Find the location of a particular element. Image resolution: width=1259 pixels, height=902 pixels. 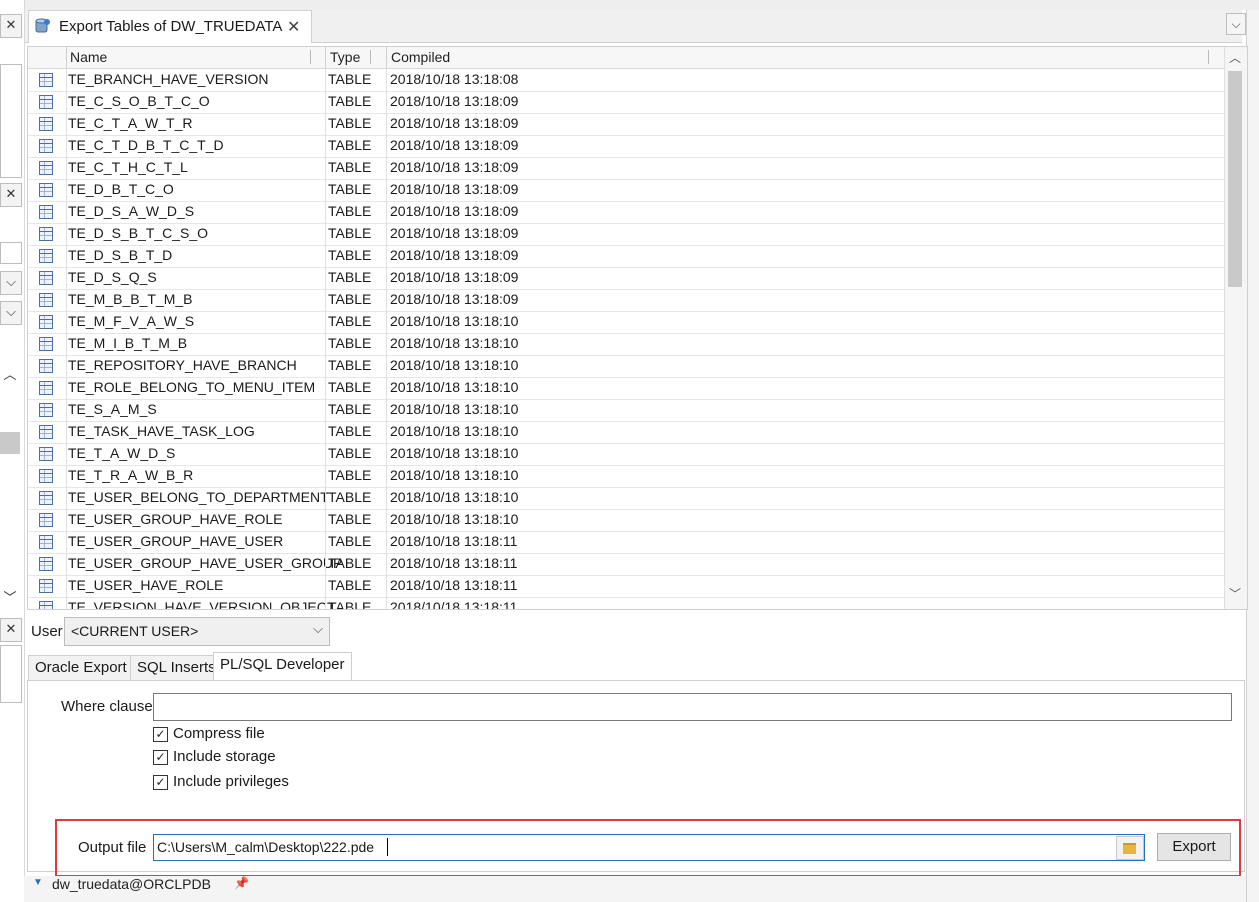

table-row: TE_D_S_B_T_D TABLE 2018/10/18 13:18:09 is located at coordinates (626, 256).